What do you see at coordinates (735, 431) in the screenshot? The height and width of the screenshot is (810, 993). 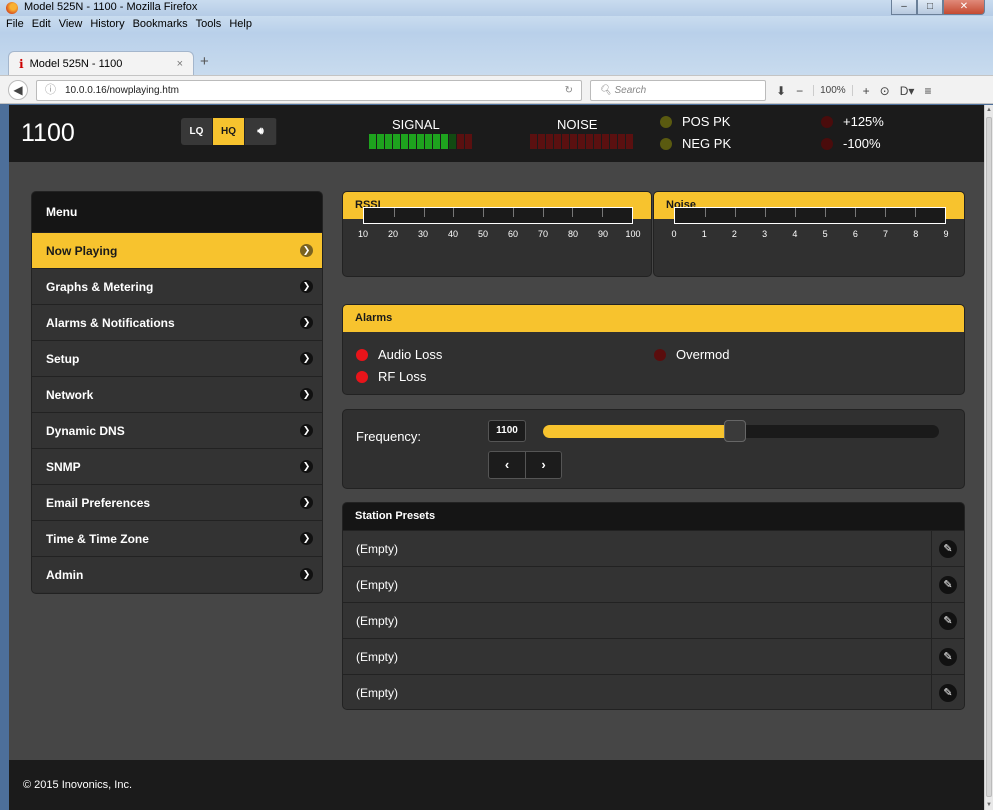 I see `slider-handle` at bounding box center [735, 431].